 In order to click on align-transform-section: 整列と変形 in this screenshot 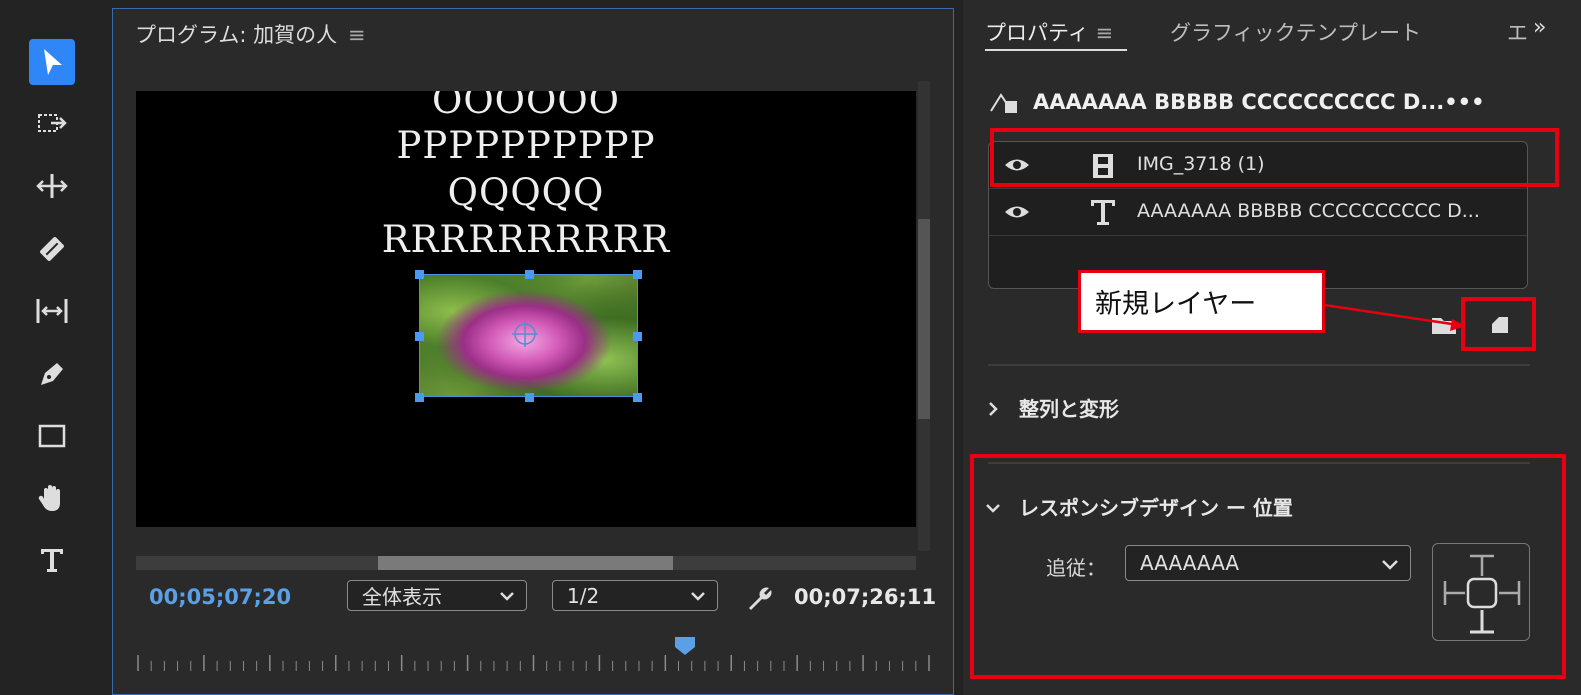, I will do `click(1052, 407)`.